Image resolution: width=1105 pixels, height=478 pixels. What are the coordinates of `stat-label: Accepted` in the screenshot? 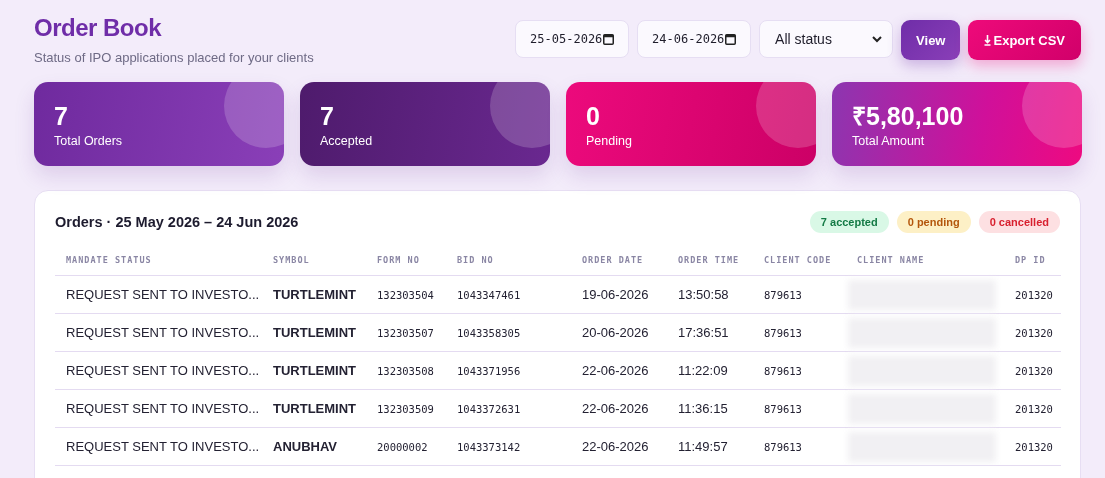 It's located at (347, 141).